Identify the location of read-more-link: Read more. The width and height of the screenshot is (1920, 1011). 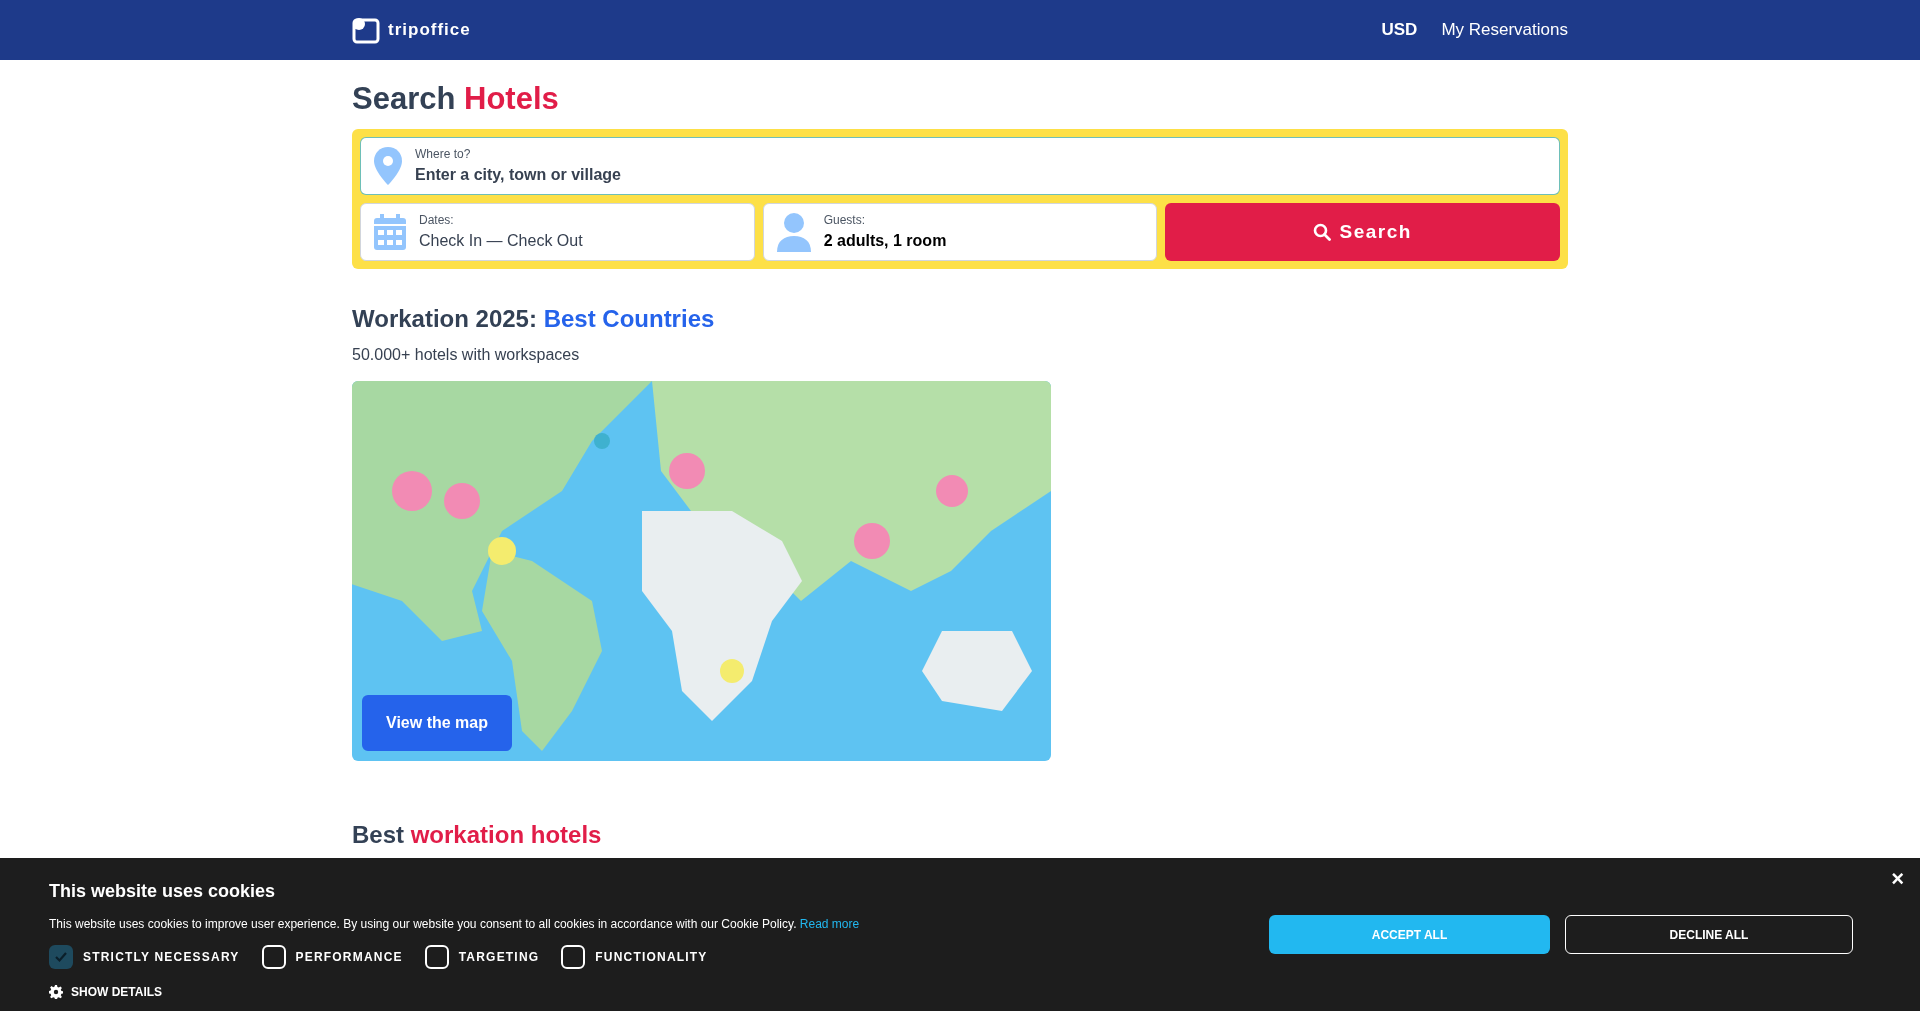
(829, 924).